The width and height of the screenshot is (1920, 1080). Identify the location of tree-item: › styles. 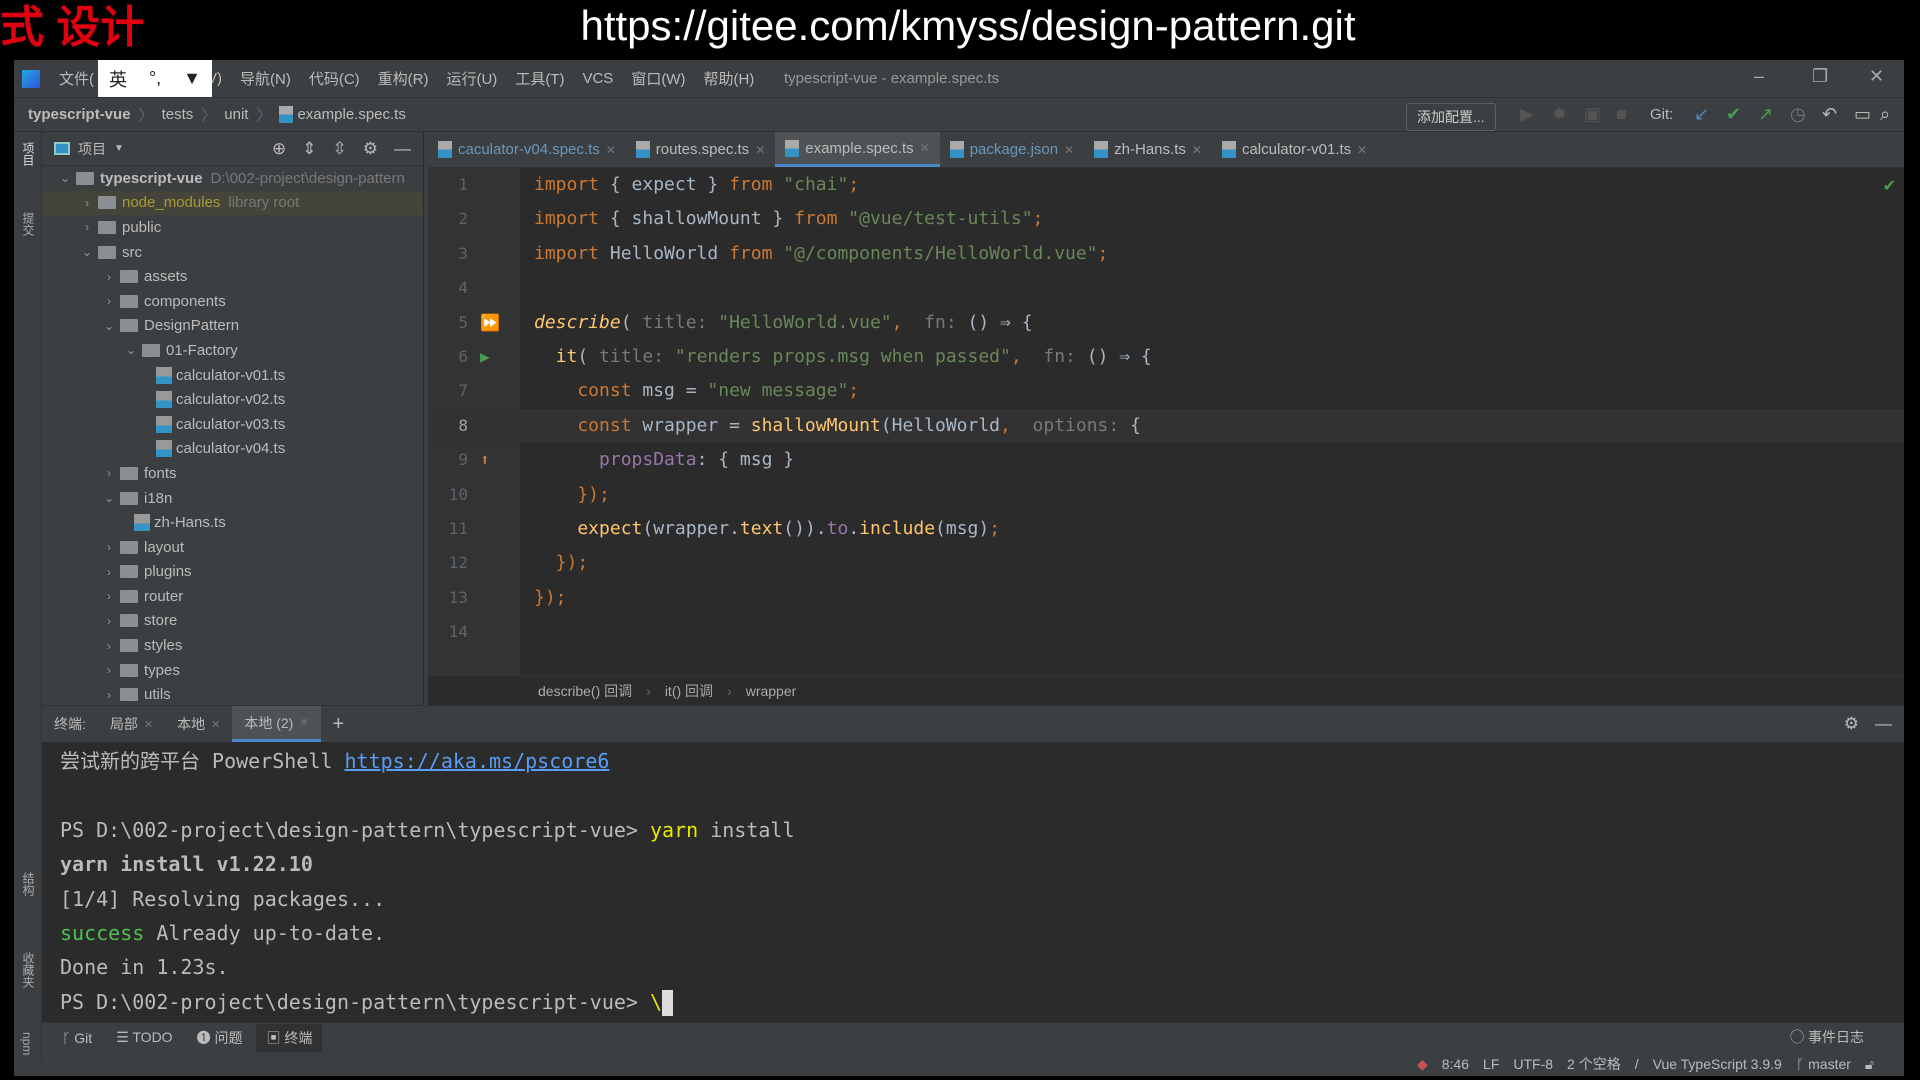
(232, 645).